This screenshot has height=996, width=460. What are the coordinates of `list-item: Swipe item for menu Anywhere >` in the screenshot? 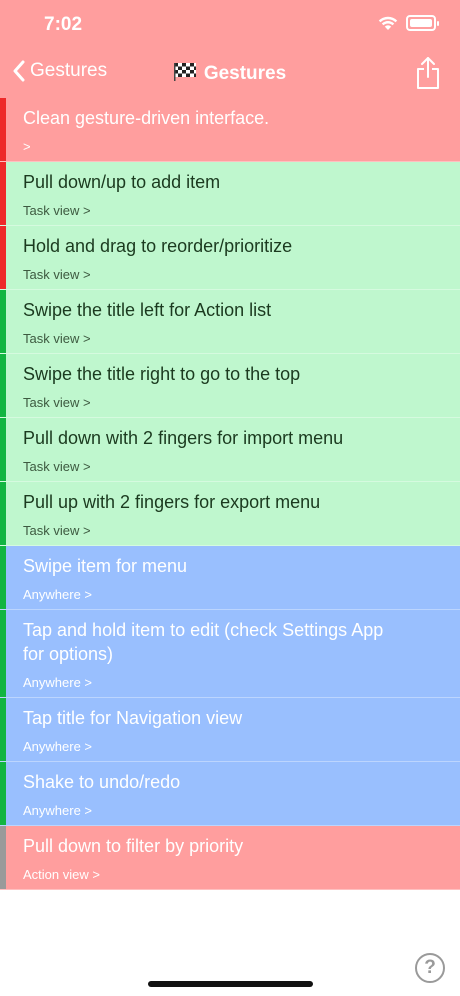 It's located at (230, 578).